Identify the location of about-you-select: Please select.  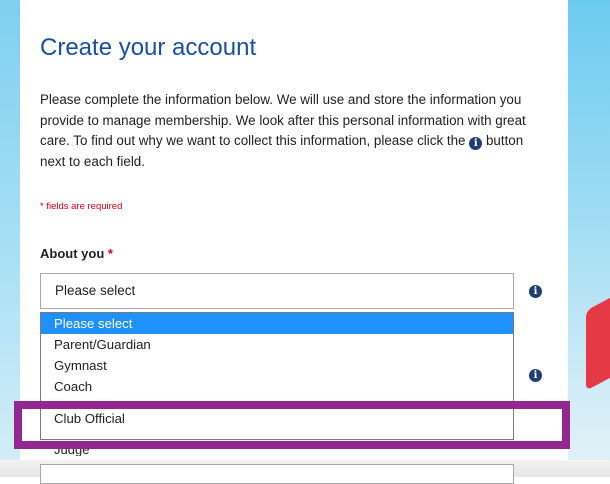
(277, 291).